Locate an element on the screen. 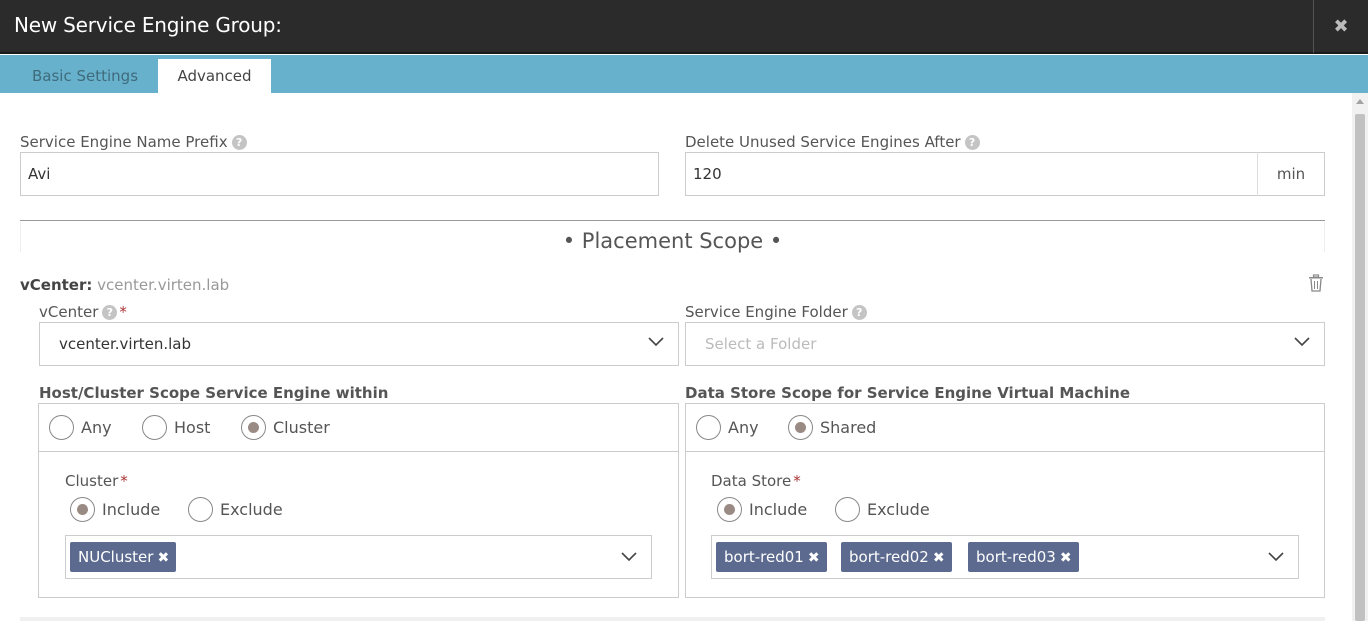 Image resolution: width=1368 pixels, height=621 pixels. tag-label: NUCluster is located at coordinates (116, 557).